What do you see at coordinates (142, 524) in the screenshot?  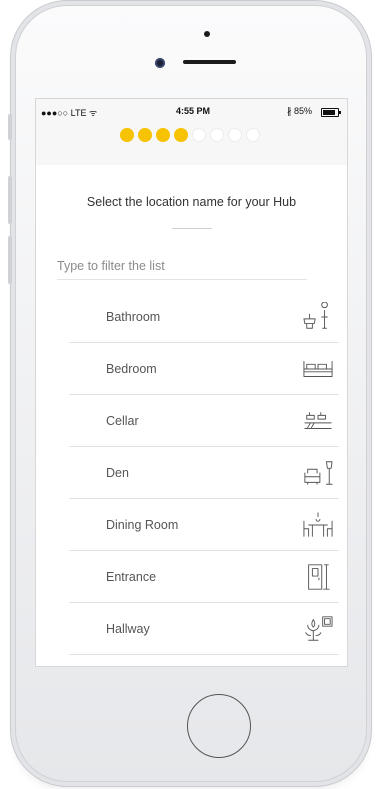 I see `location-label: Dining Room` at bounding box center [142, 524].